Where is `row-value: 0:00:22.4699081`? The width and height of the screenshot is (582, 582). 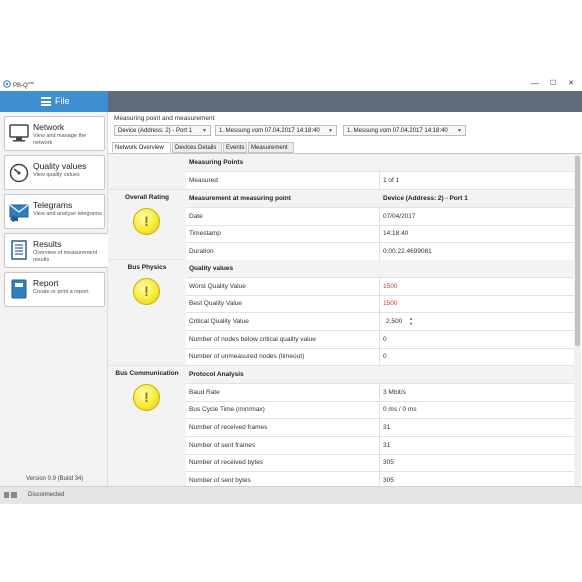 row-value: 0:00:22.4699081 is located at coordinates (407, 251).